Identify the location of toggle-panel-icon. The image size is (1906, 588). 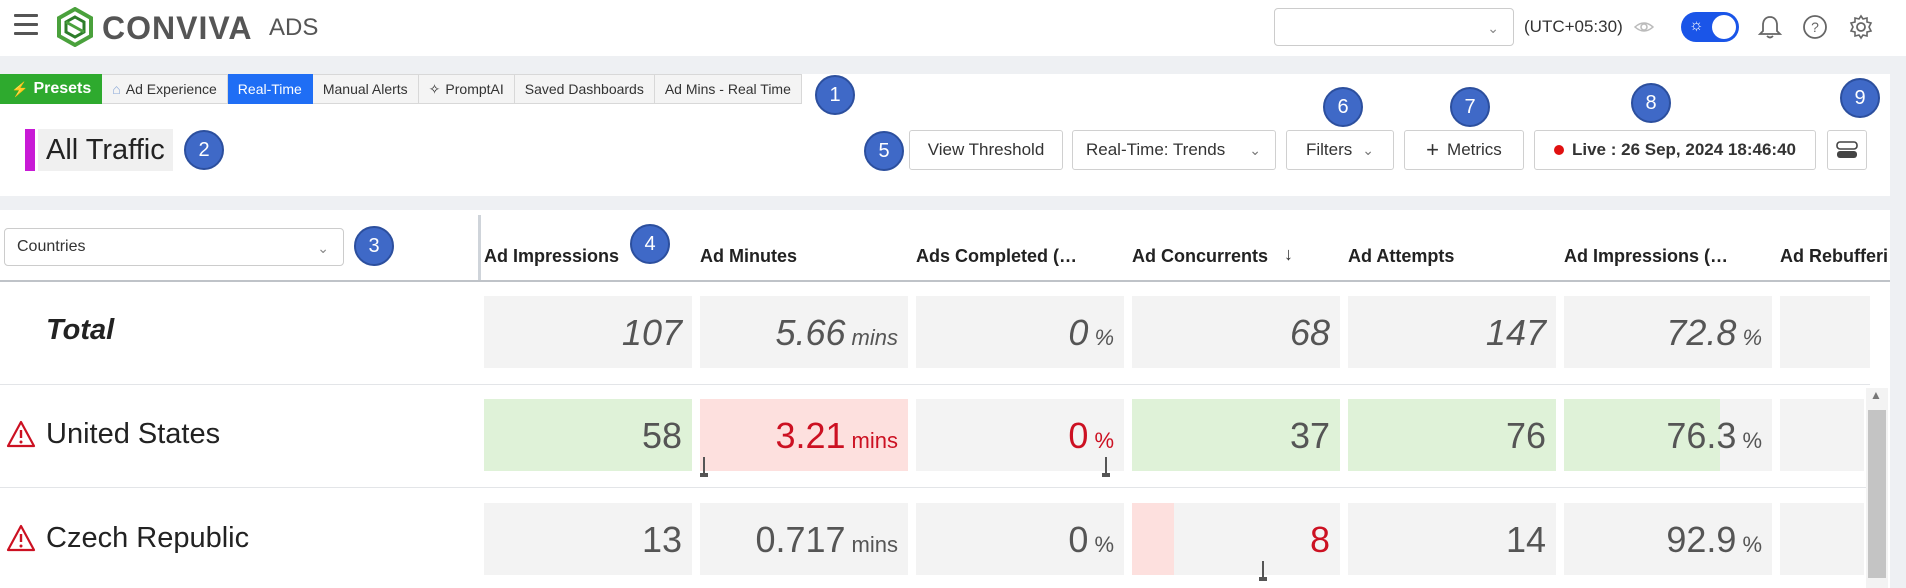
(1847, 149).